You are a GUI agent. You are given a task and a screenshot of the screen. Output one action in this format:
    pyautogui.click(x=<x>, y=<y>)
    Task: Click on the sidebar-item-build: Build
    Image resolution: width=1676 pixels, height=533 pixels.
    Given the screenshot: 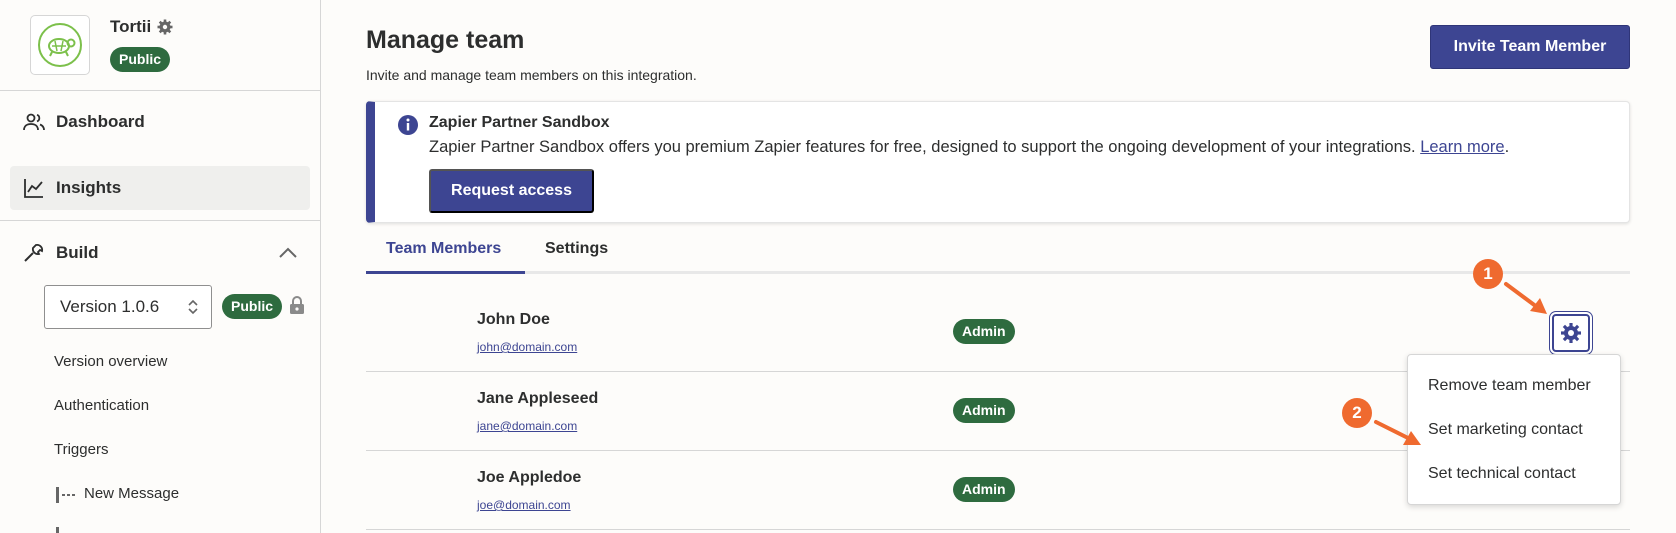 What is the action you would take?
    pyautogui.click(x=160, y=253)
    